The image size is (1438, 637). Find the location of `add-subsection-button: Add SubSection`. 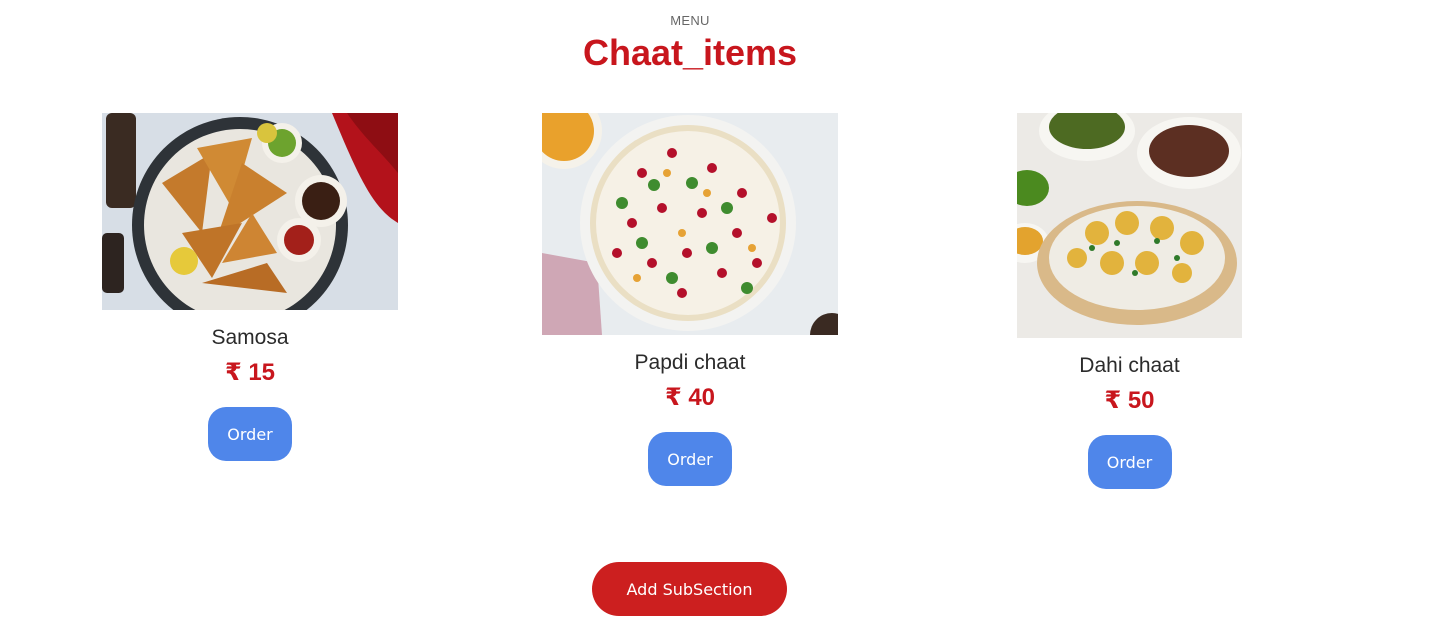

add-subsection-button: Add SubSection is located at coordinates (689, 589).